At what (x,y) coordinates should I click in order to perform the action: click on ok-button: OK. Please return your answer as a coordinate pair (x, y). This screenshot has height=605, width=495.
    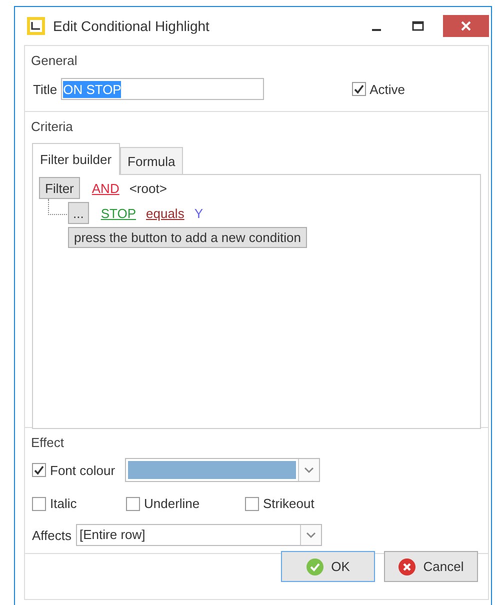
    Looking at the image, I should click on (328, 566).